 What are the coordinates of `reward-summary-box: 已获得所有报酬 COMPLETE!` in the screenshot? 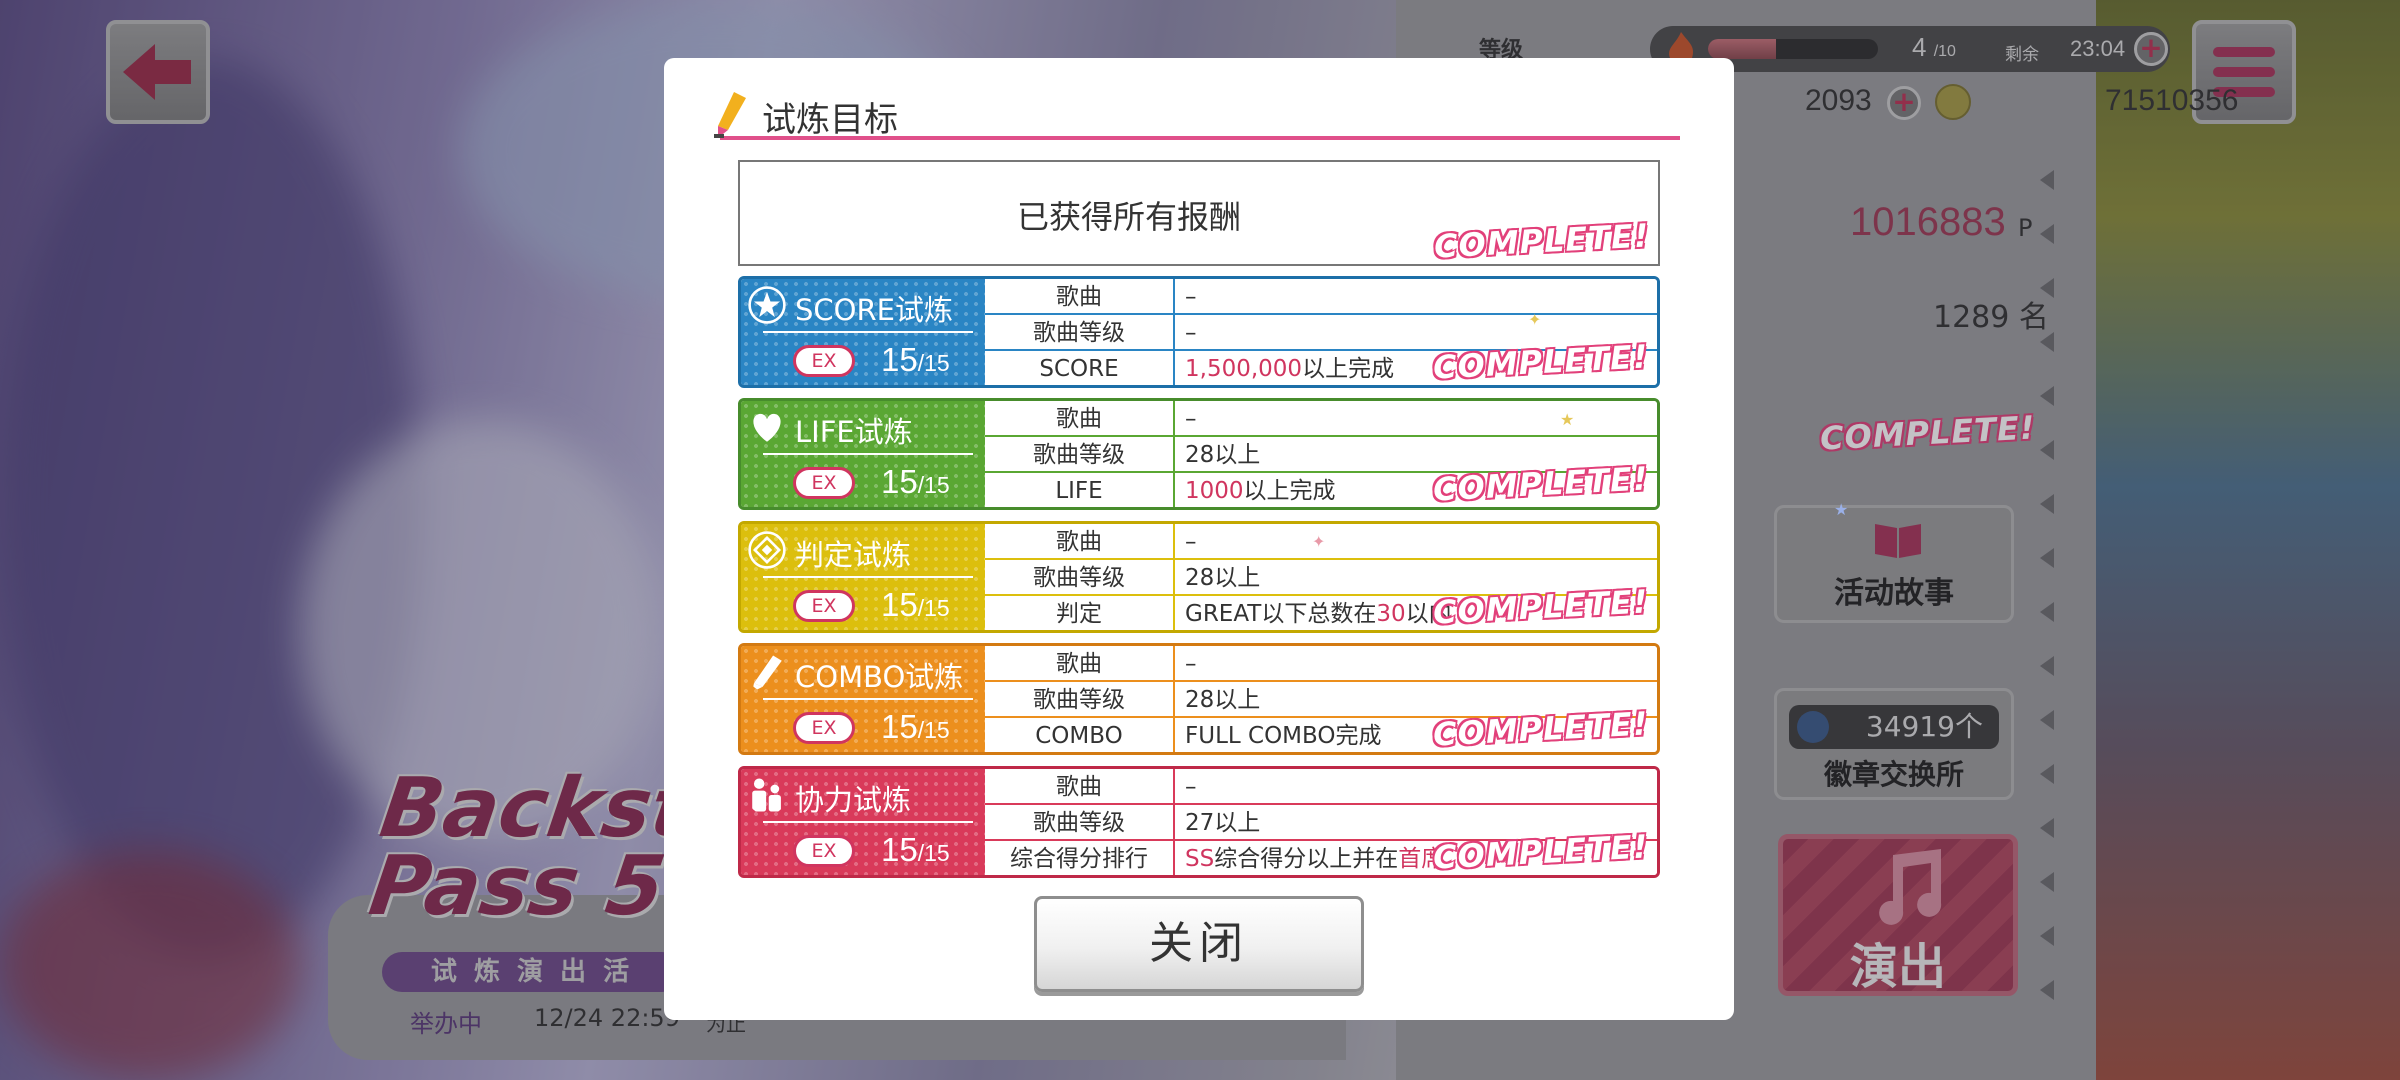 It's located at (1199, 213).